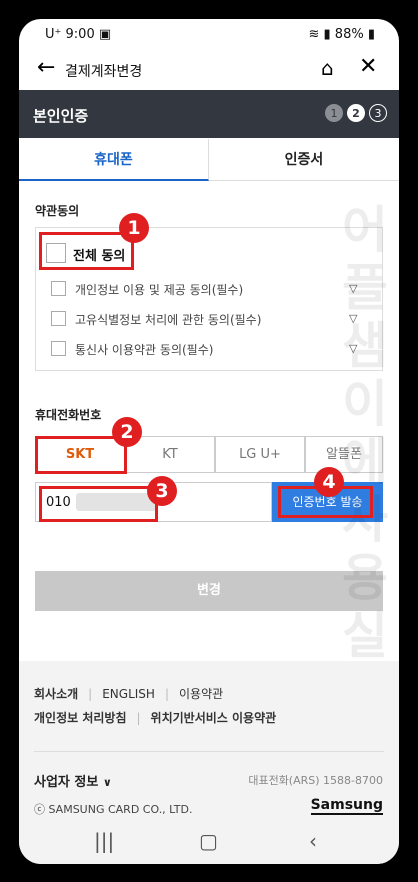 The height and width of the screenshot is (882, 418). Describe the element at coordinates (209, 751) in the screenshot. I see `footer-divider` at that location.